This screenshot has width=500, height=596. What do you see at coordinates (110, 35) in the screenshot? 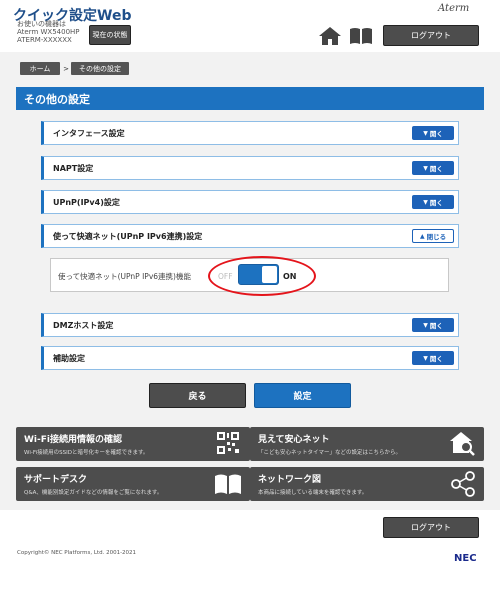
I see `current-status-button: 現在の状態` at bounding box center [110, 35].